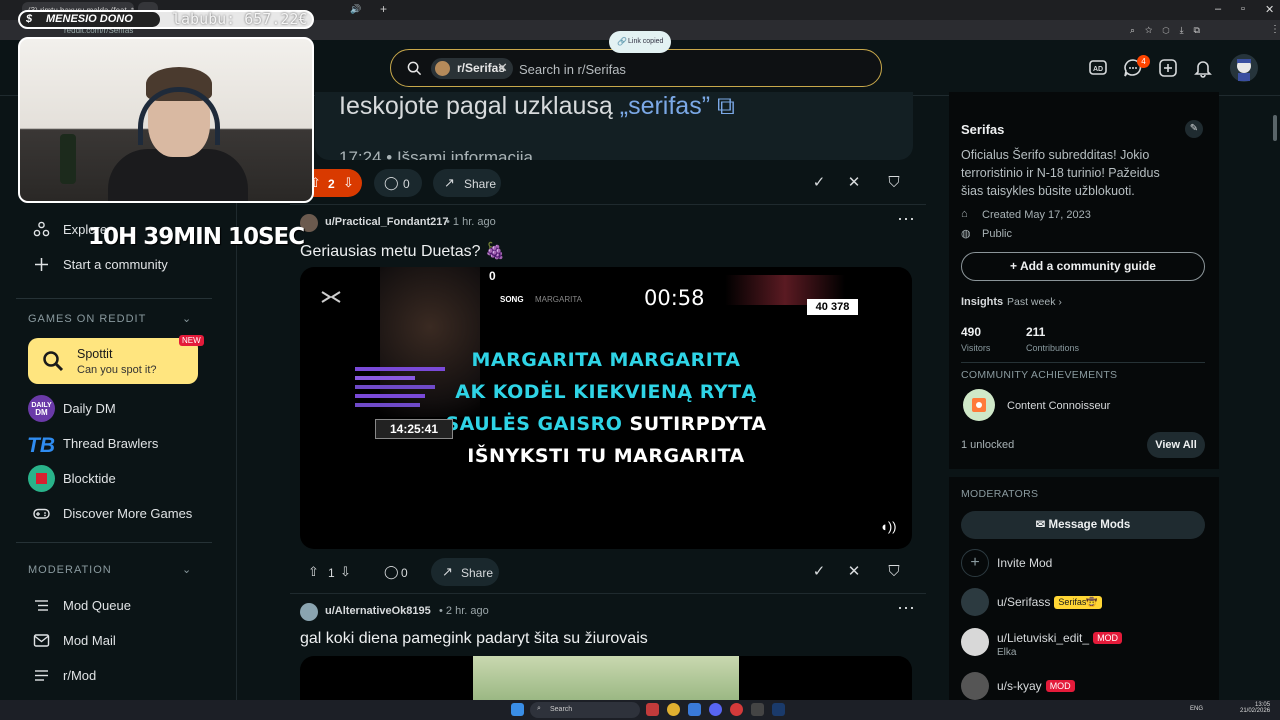  I want to click on windows-start-icon, so click(517, 709).